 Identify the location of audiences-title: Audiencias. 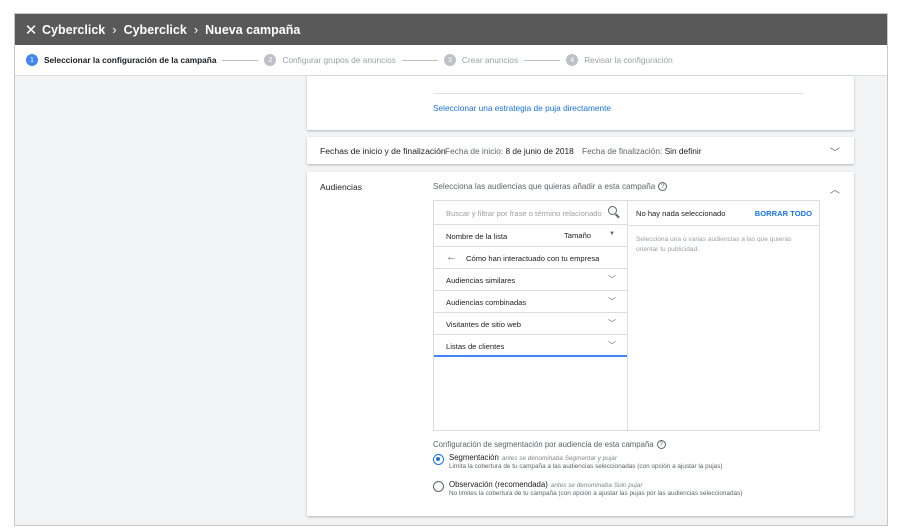
(341, 187).